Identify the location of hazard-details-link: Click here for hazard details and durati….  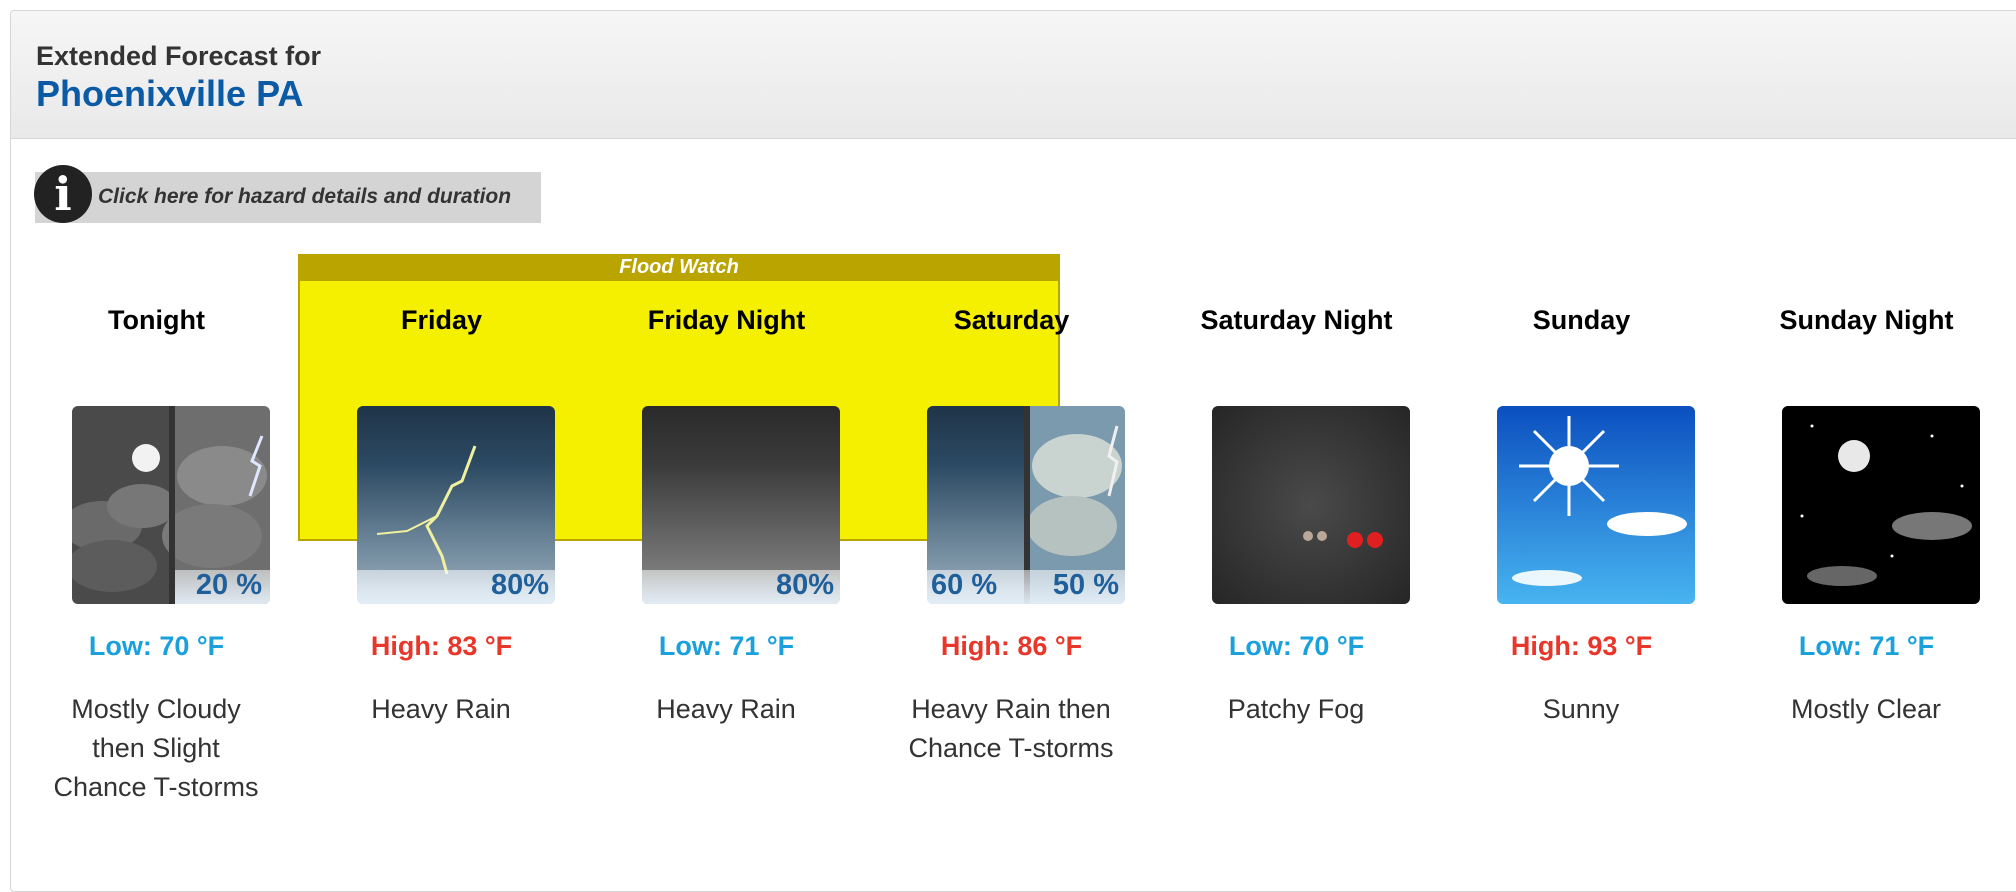
(288, 197).